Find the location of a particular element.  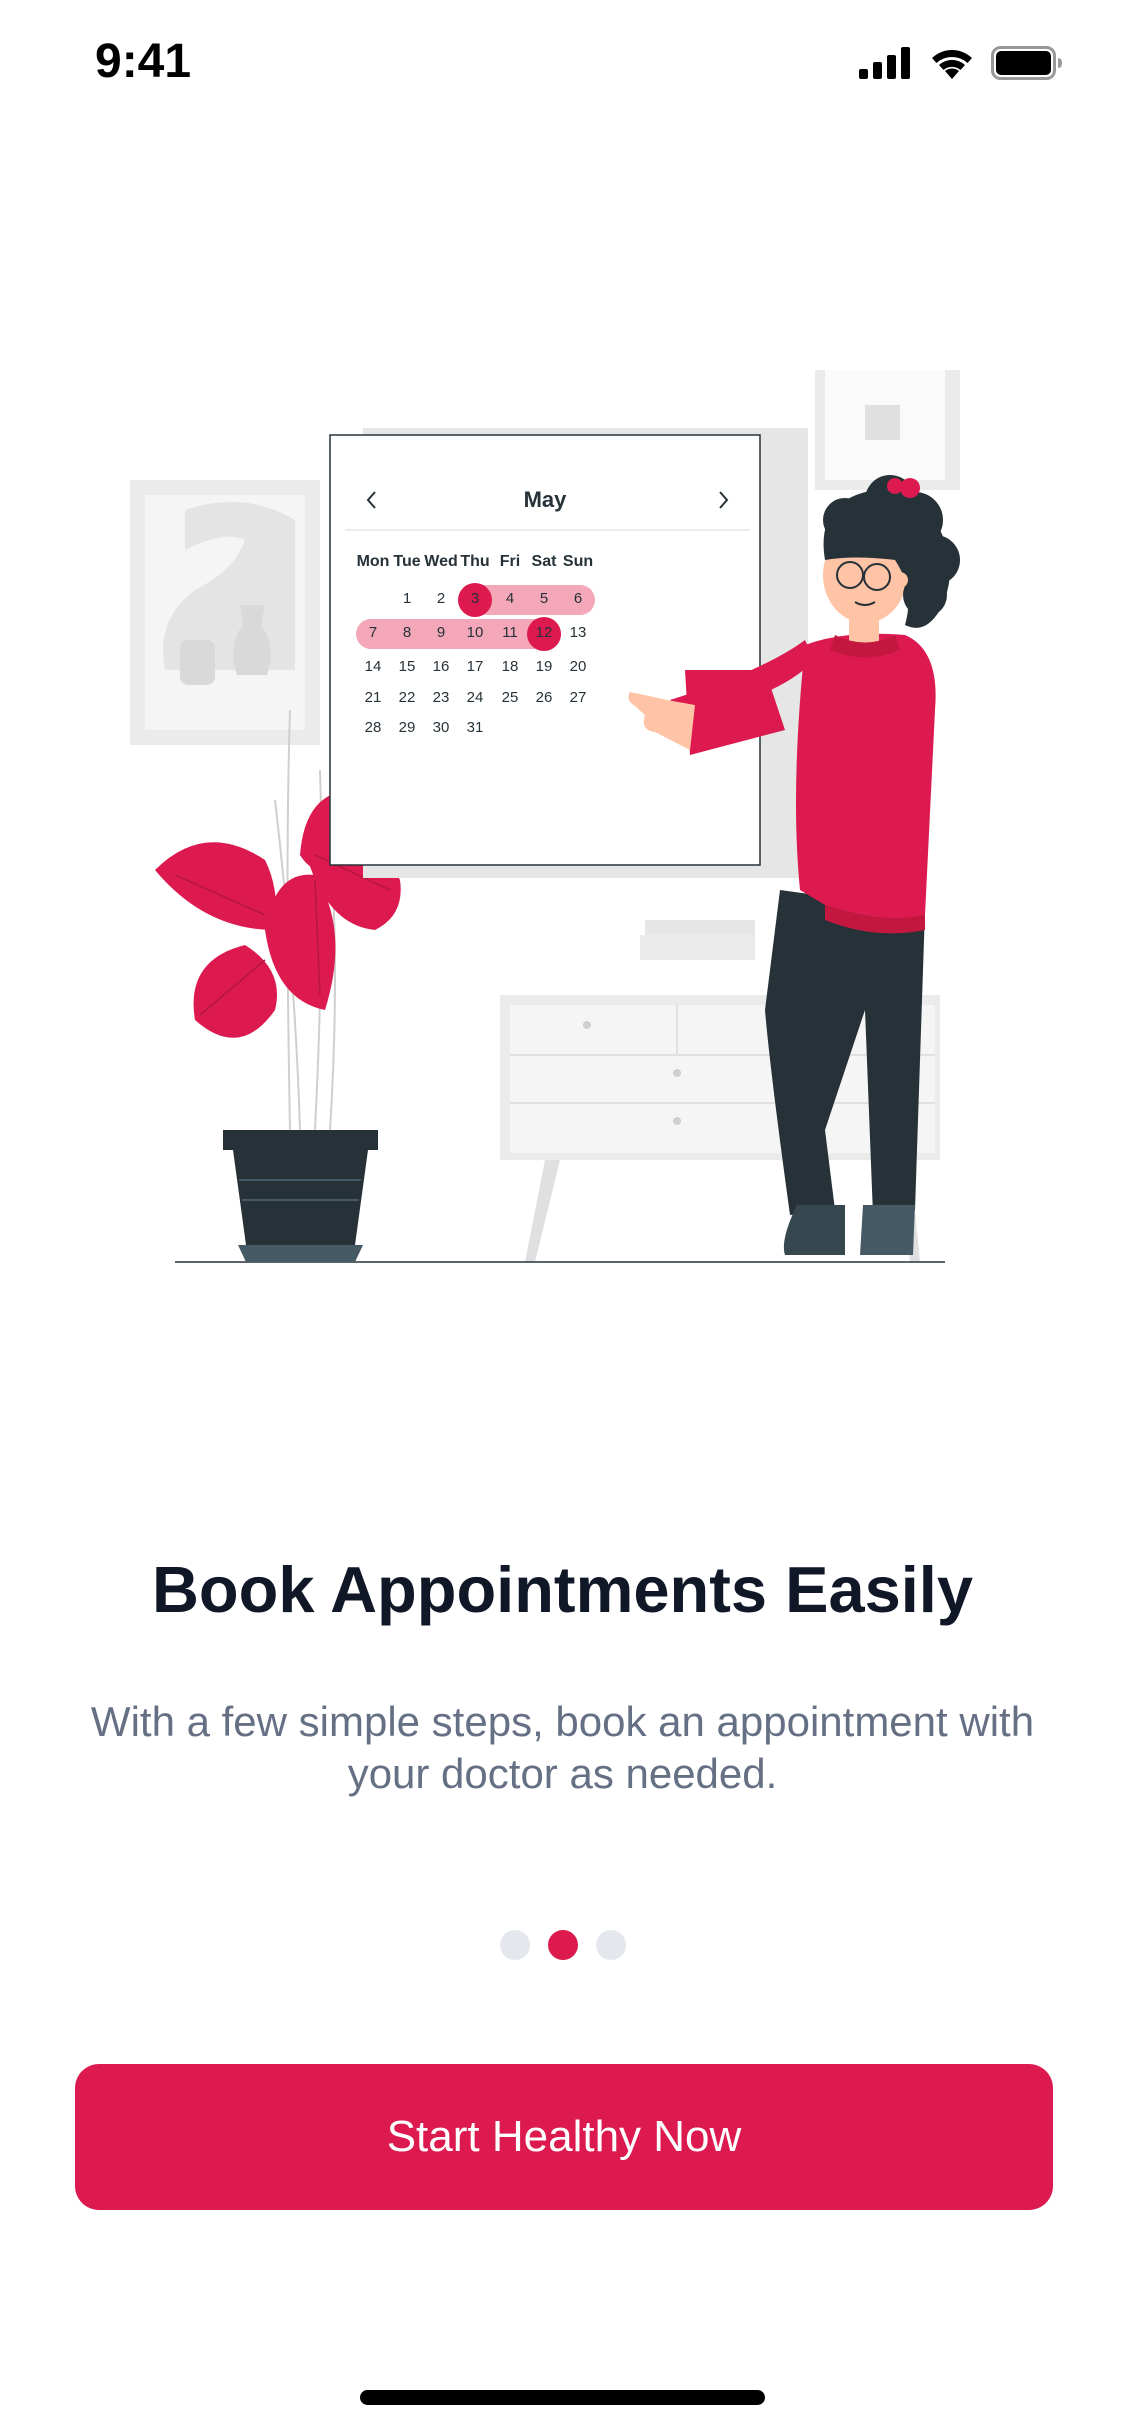

calendar-day: 8 is located at coordinates (407, 632).